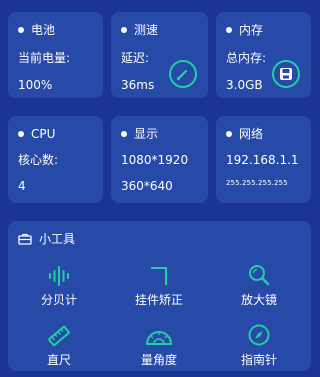 The height and width of the screenshot is (377, 320). I want to click on gauge-icon, so click(182, 75).